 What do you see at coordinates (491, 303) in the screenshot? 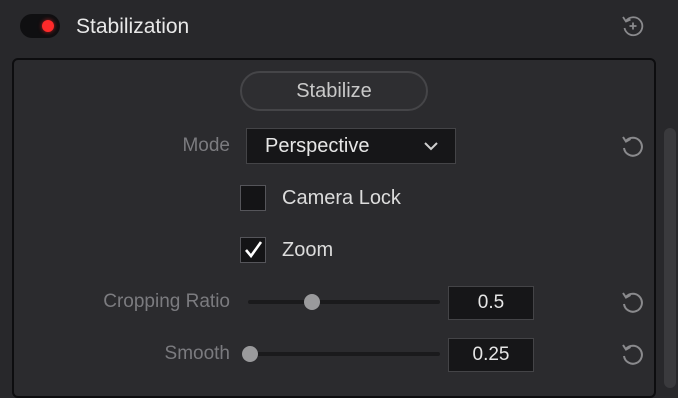
I see `cropping-ratio-input: 0.5` at bounding box center [491, 303].